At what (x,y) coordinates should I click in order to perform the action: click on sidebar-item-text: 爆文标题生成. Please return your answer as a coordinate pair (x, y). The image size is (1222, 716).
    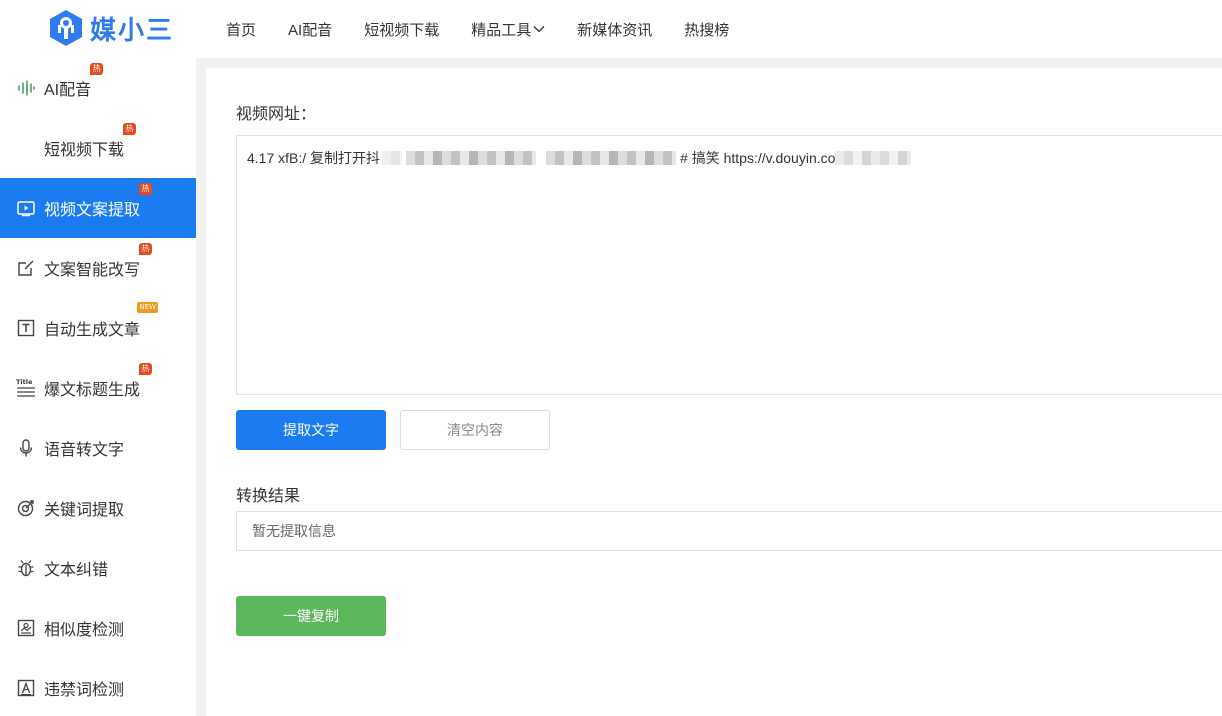
    Looking at the image, I should click on (92, 390).